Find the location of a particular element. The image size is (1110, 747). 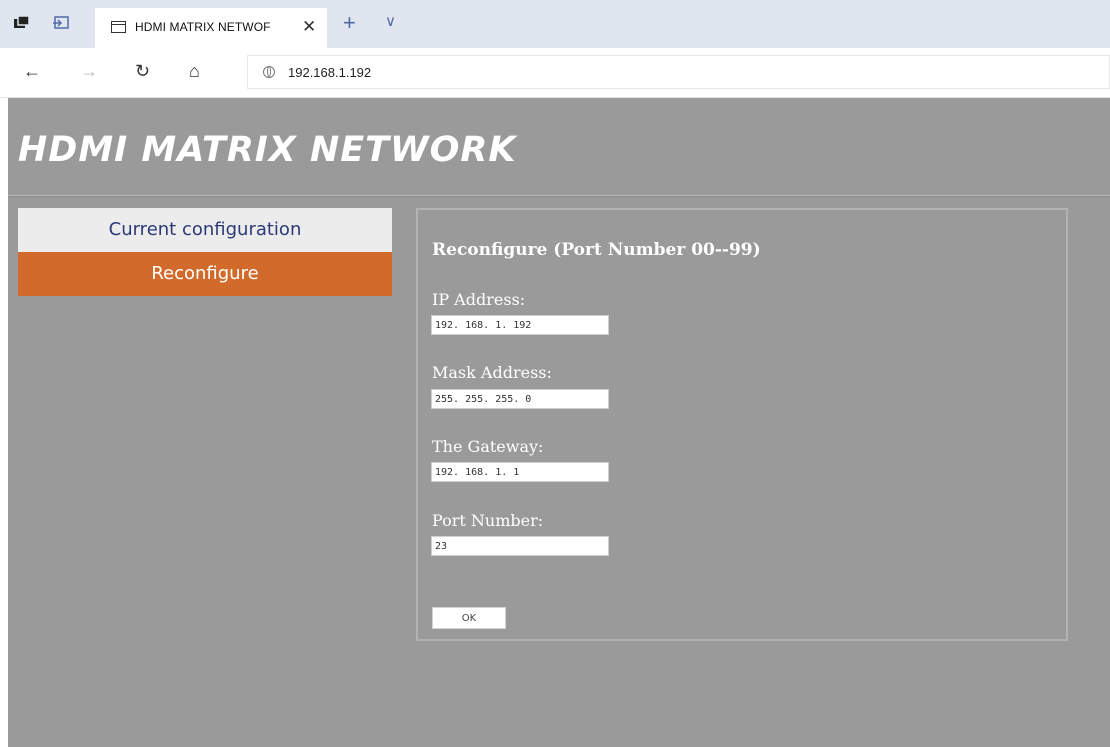

side-menu: Current configuration Reconfigure is located at coordinates (205, 252).